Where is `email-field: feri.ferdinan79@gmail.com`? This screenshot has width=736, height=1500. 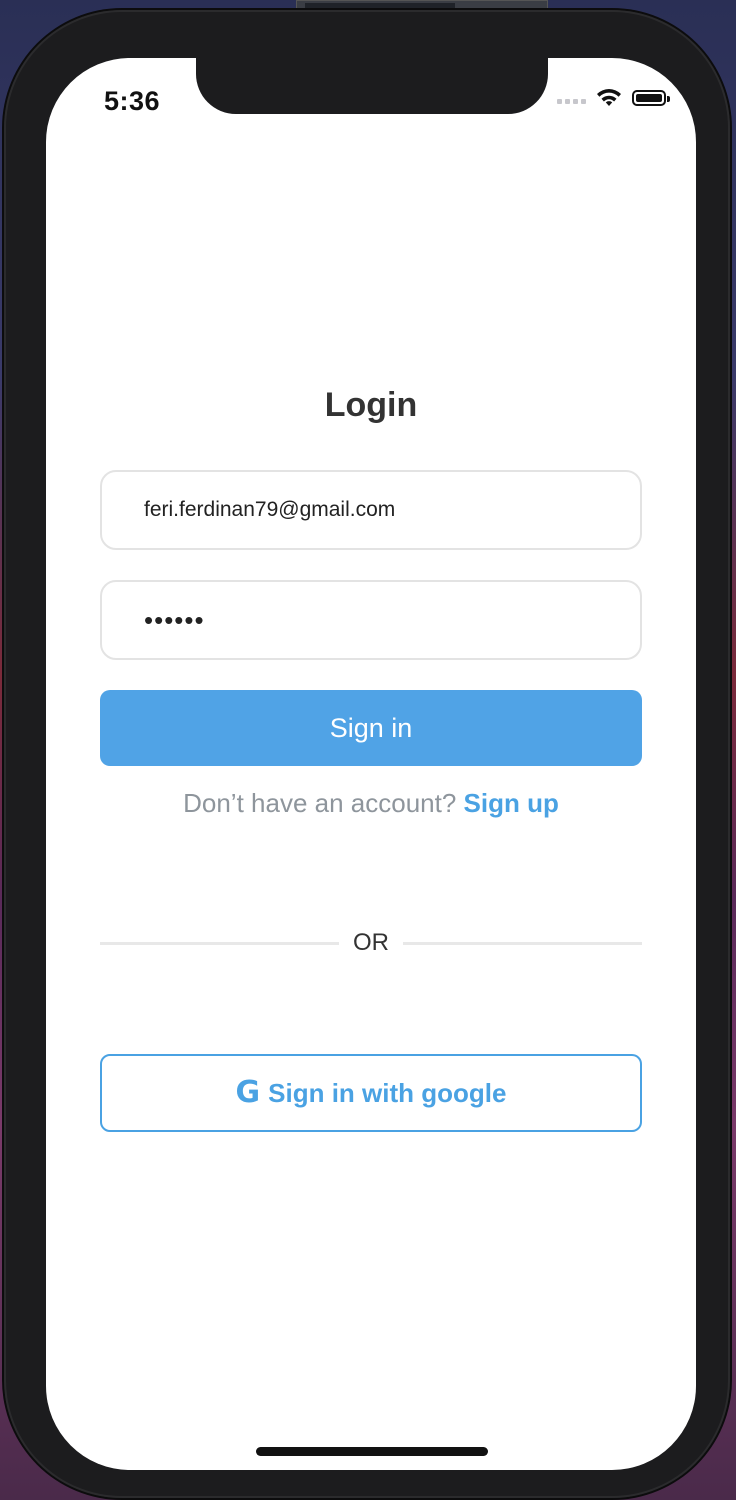 email-field: feri.ferdinan79@gmail.com is located at coordinates (371, 510).